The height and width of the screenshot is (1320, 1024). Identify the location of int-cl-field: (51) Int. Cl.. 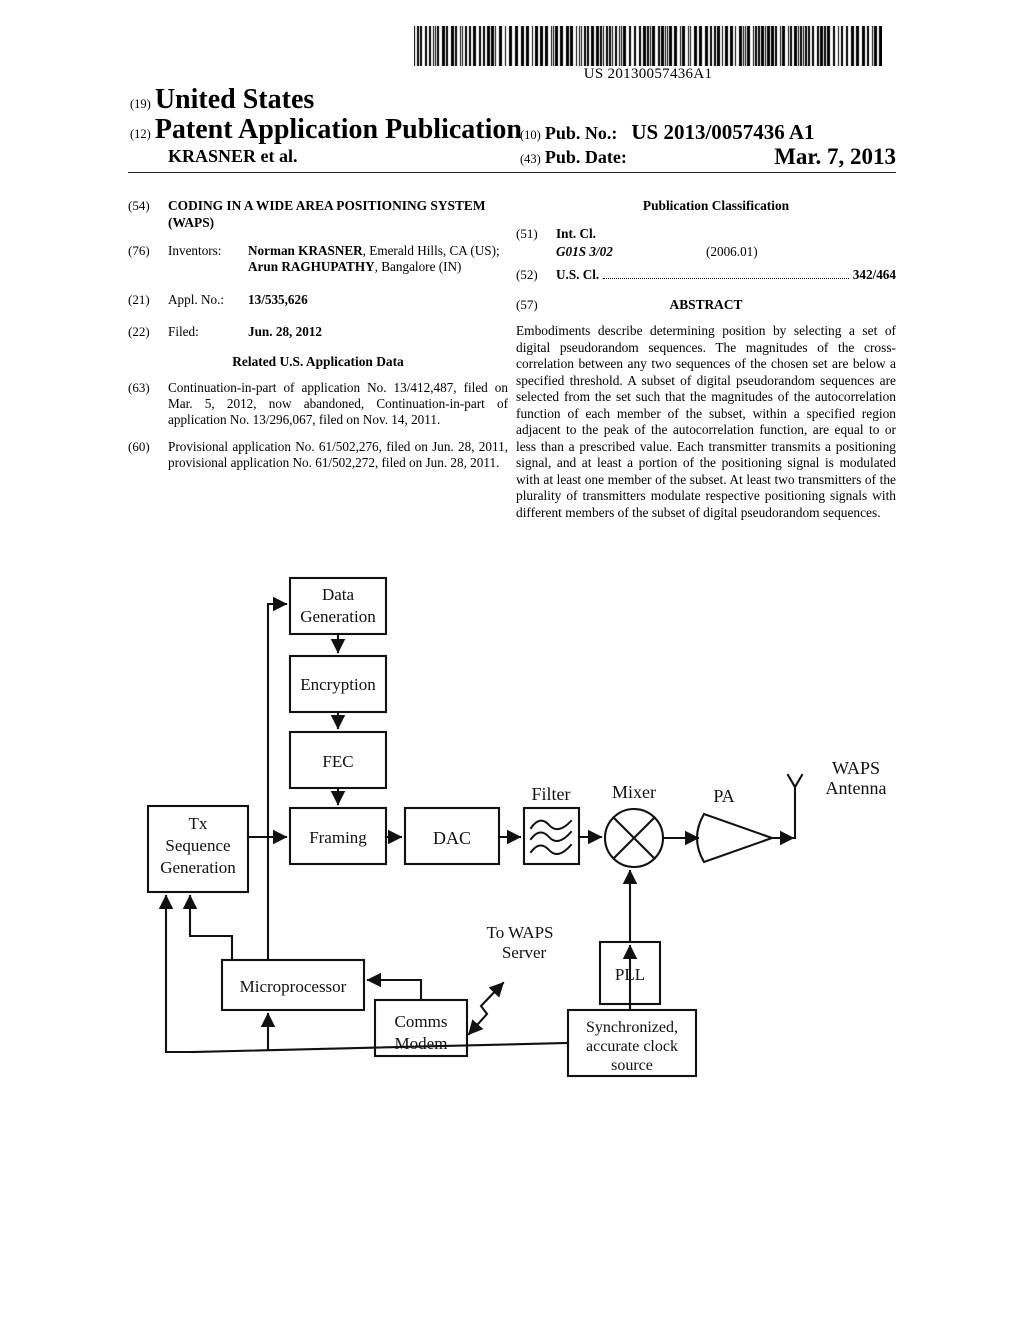
(706, 234).